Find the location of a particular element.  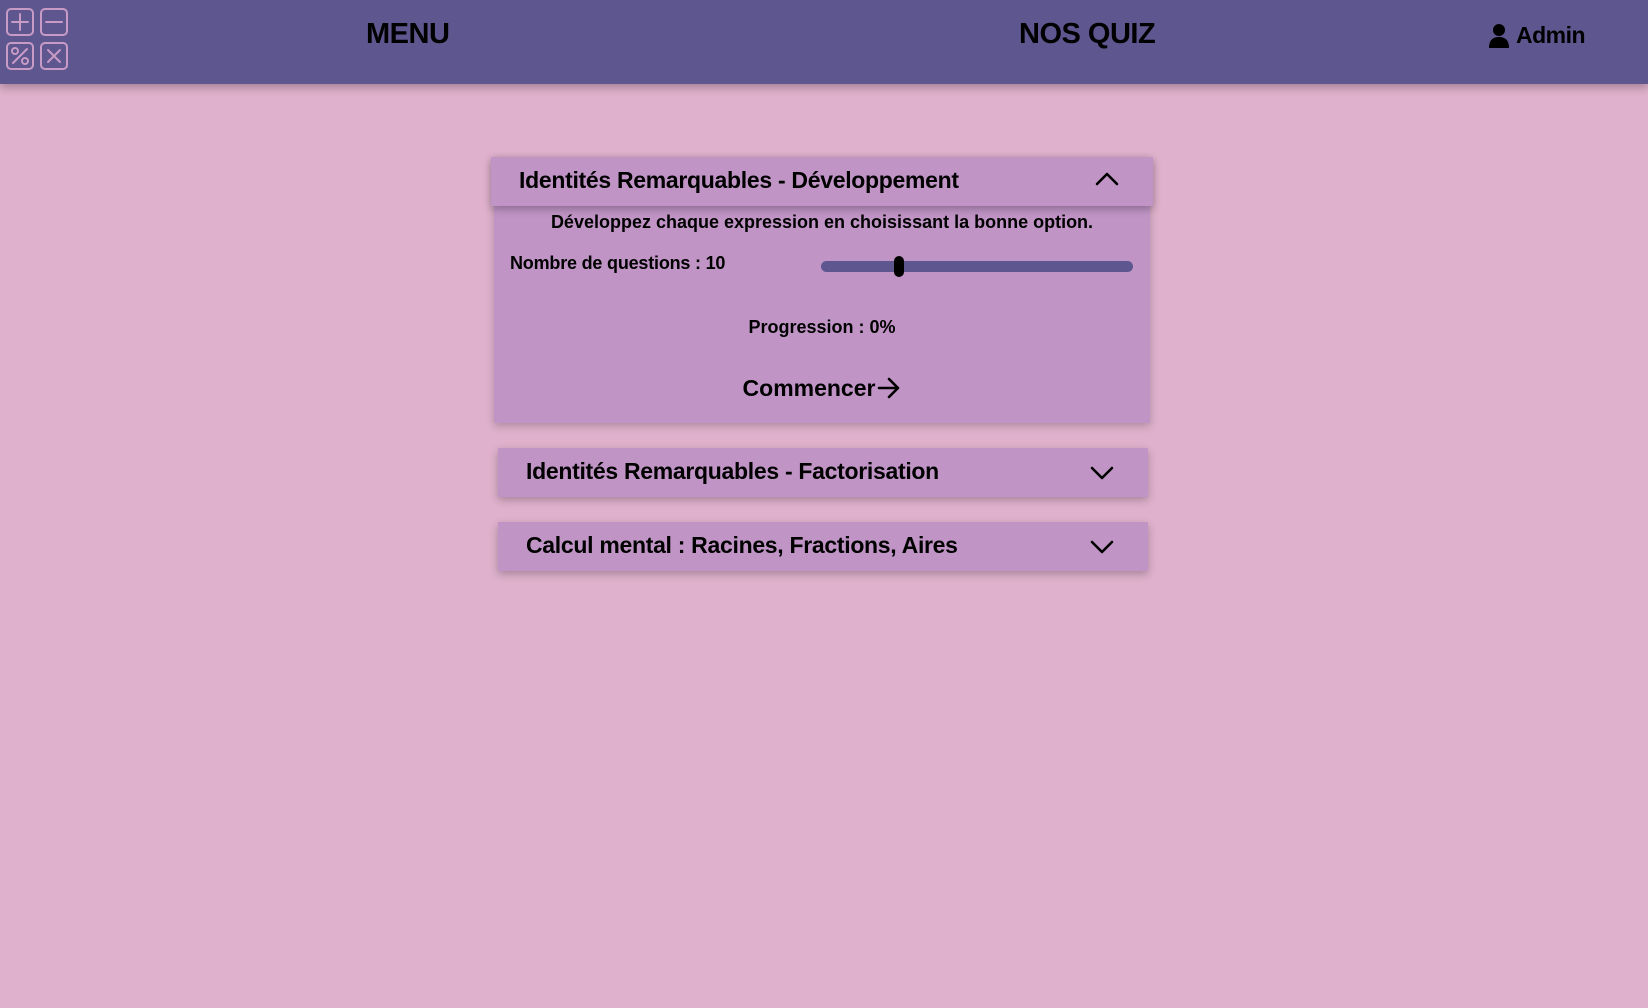

quiz-header-developpement: Identités Remarquables - Développement is located at coordinates (822, 181).